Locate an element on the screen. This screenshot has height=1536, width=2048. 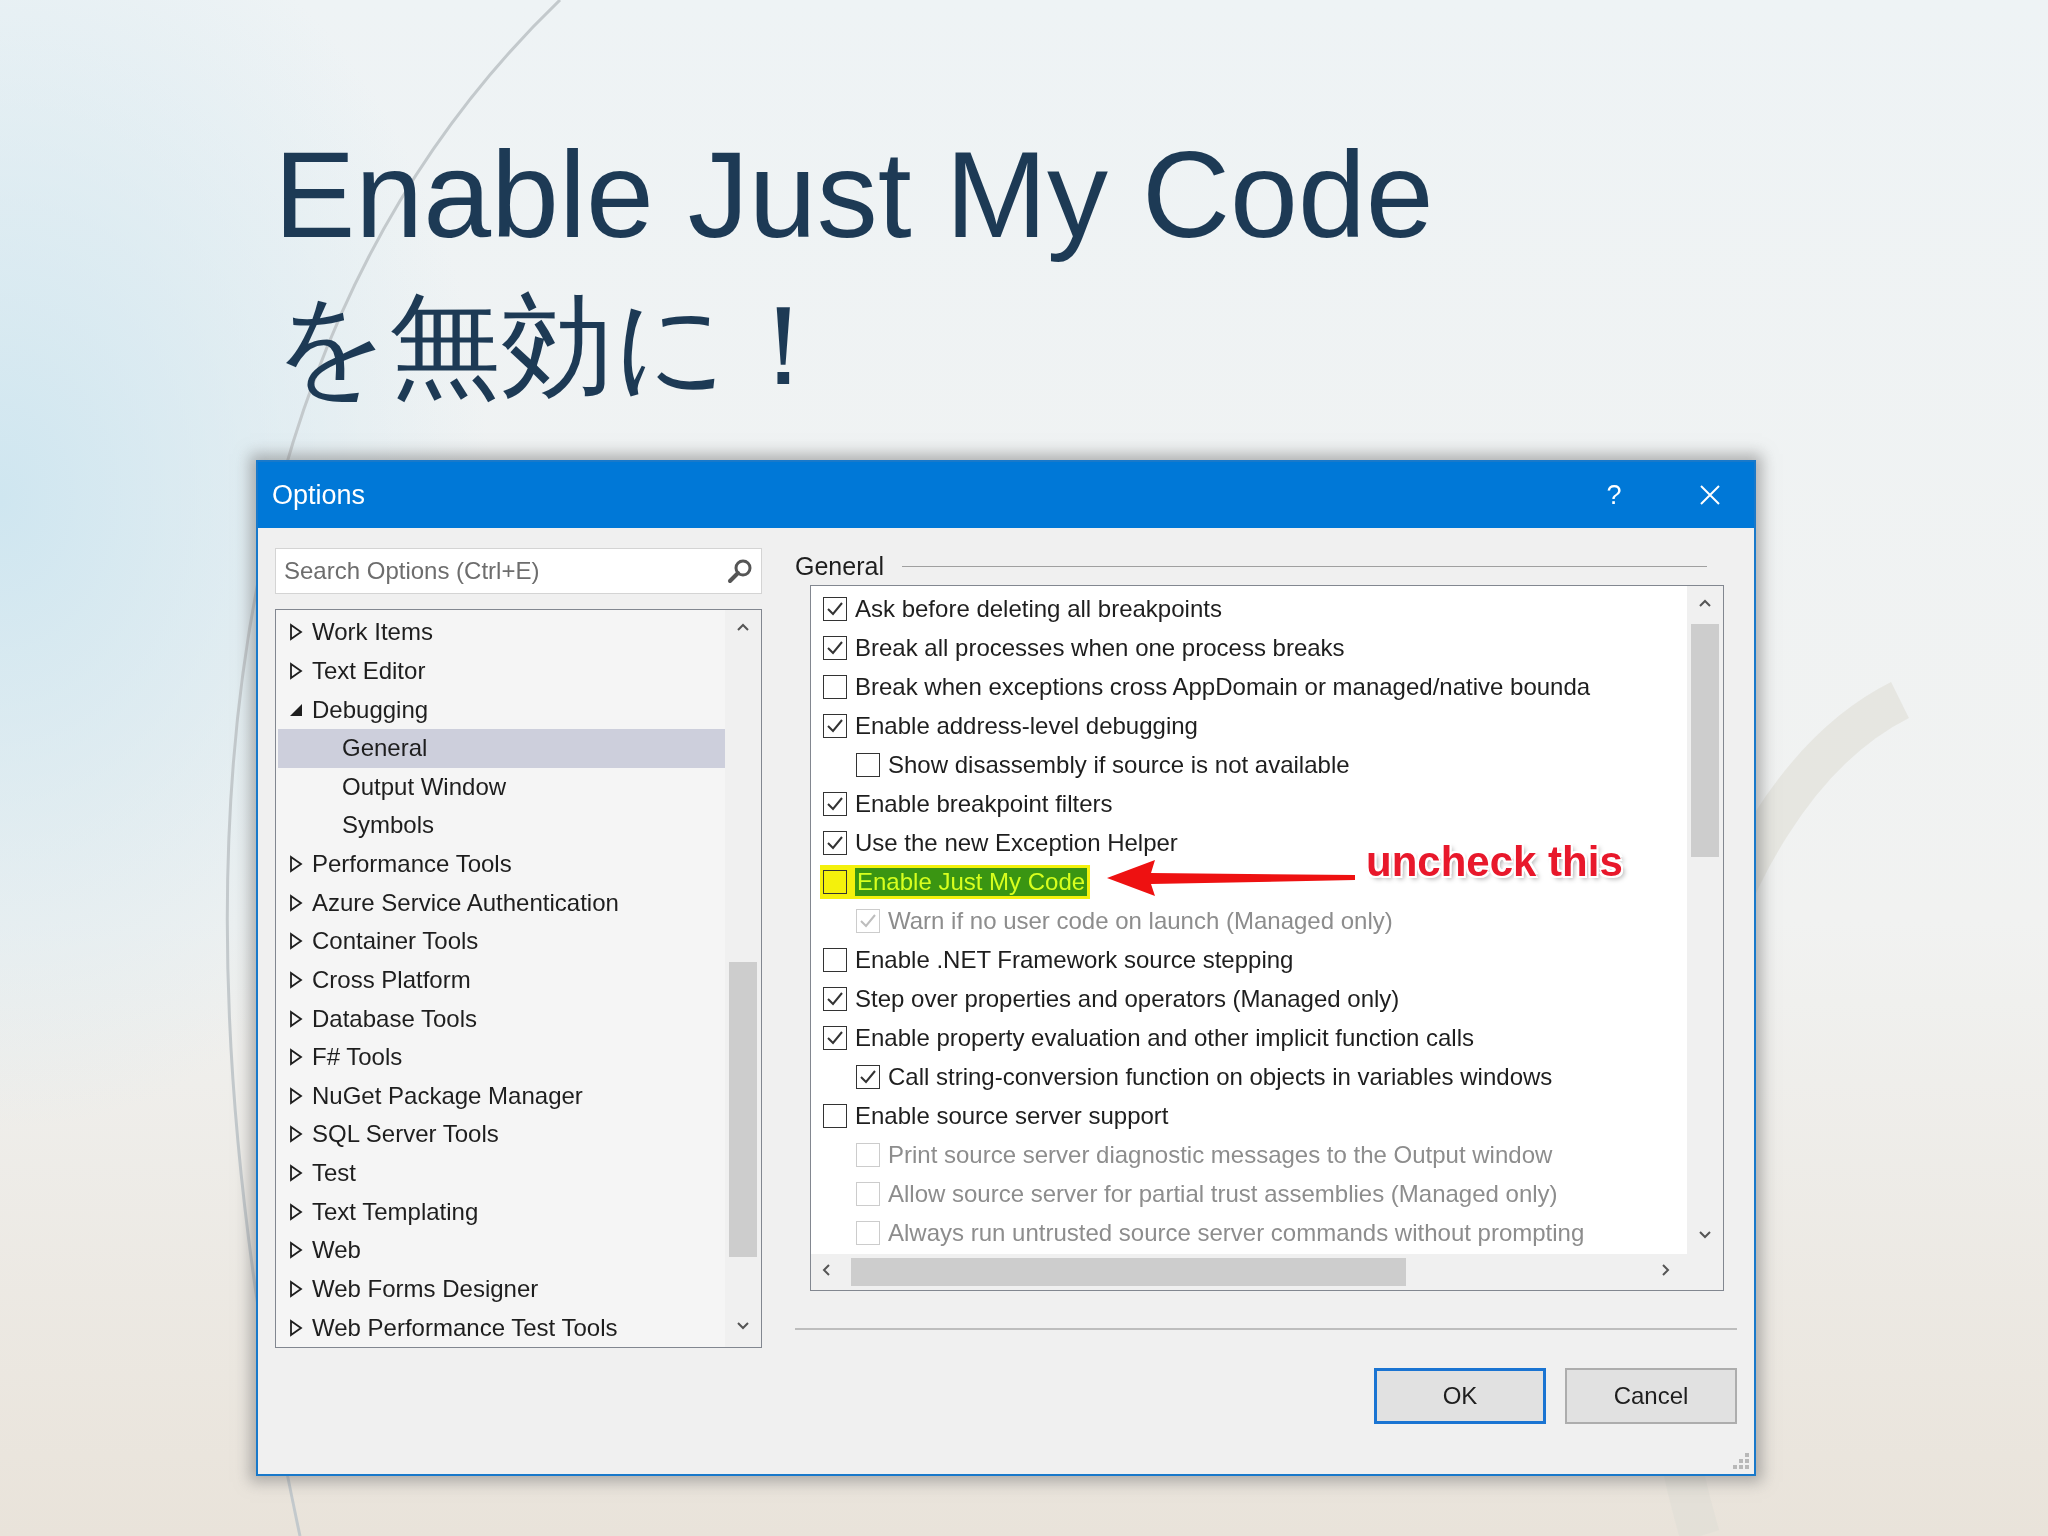
setting-label: Ask before deleting all breakpoints is located at coordinates (1038, 608).